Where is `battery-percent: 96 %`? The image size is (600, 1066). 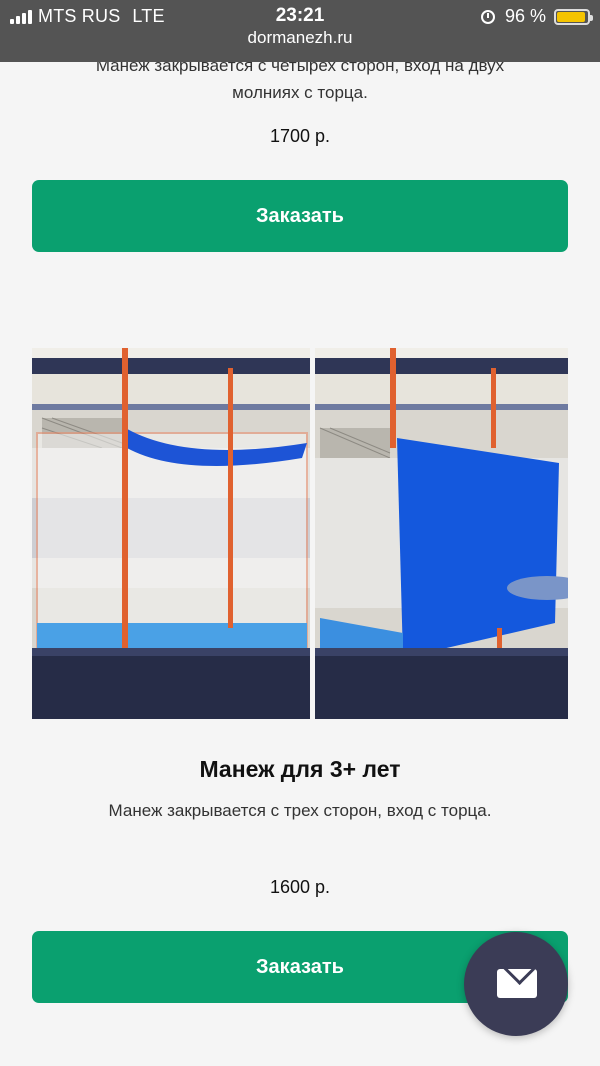 battery-percent: 96 % is located at coordinates (525, 16).